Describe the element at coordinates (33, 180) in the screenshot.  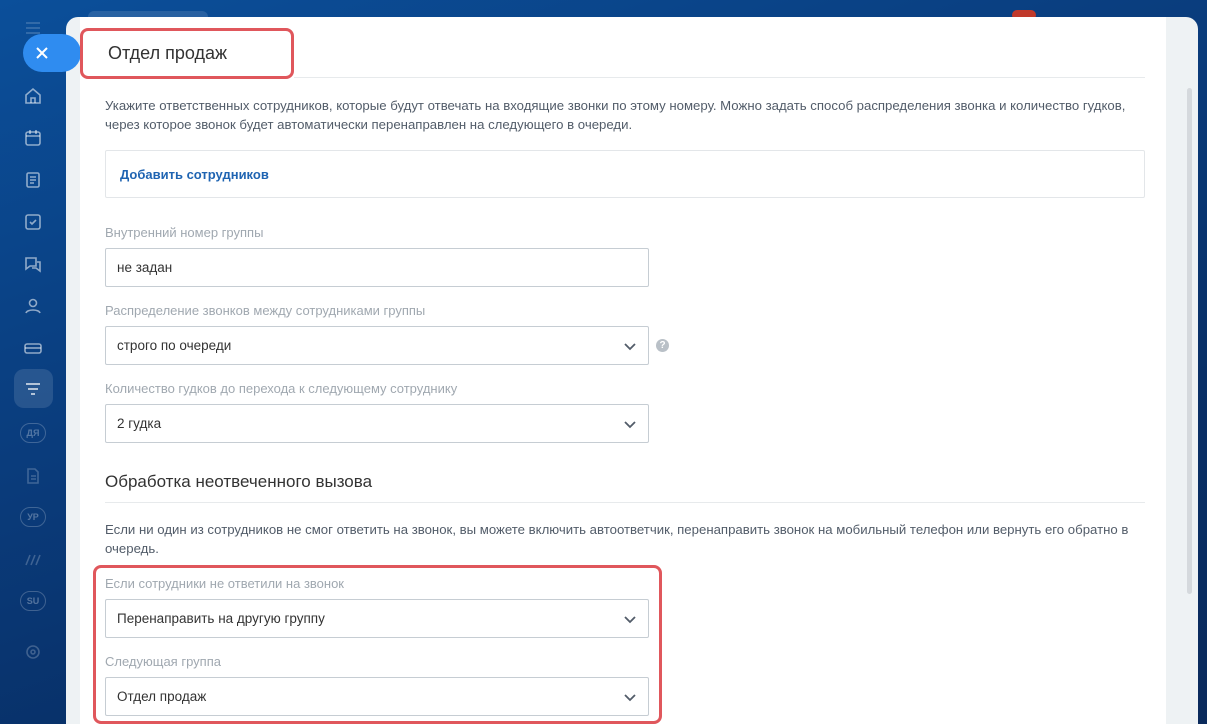
I see `document-icon` at that location.